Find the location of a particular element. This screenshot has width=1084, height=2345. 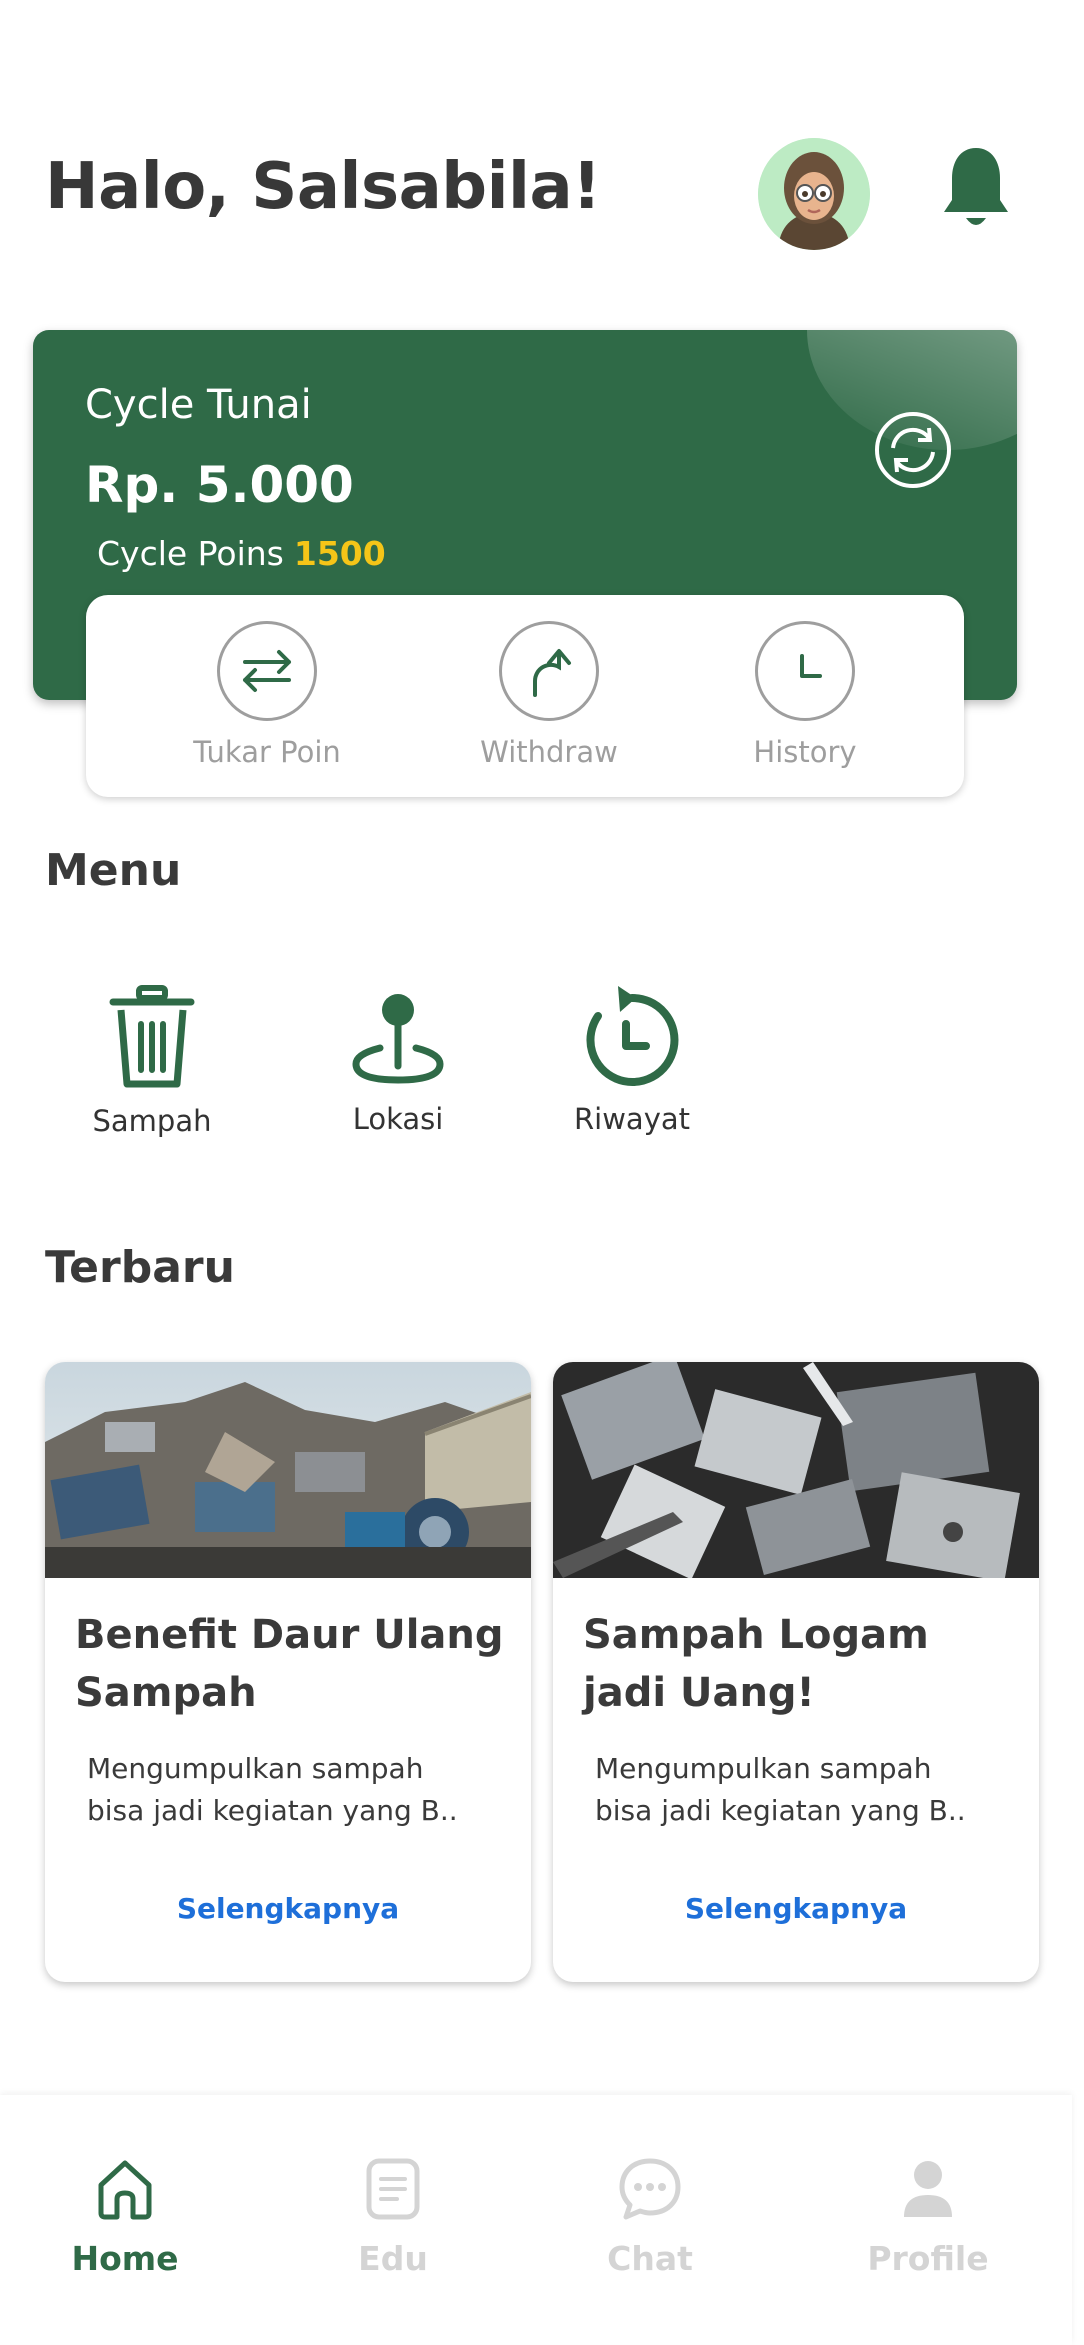

clock-icon is located at coordinates (805, 671).